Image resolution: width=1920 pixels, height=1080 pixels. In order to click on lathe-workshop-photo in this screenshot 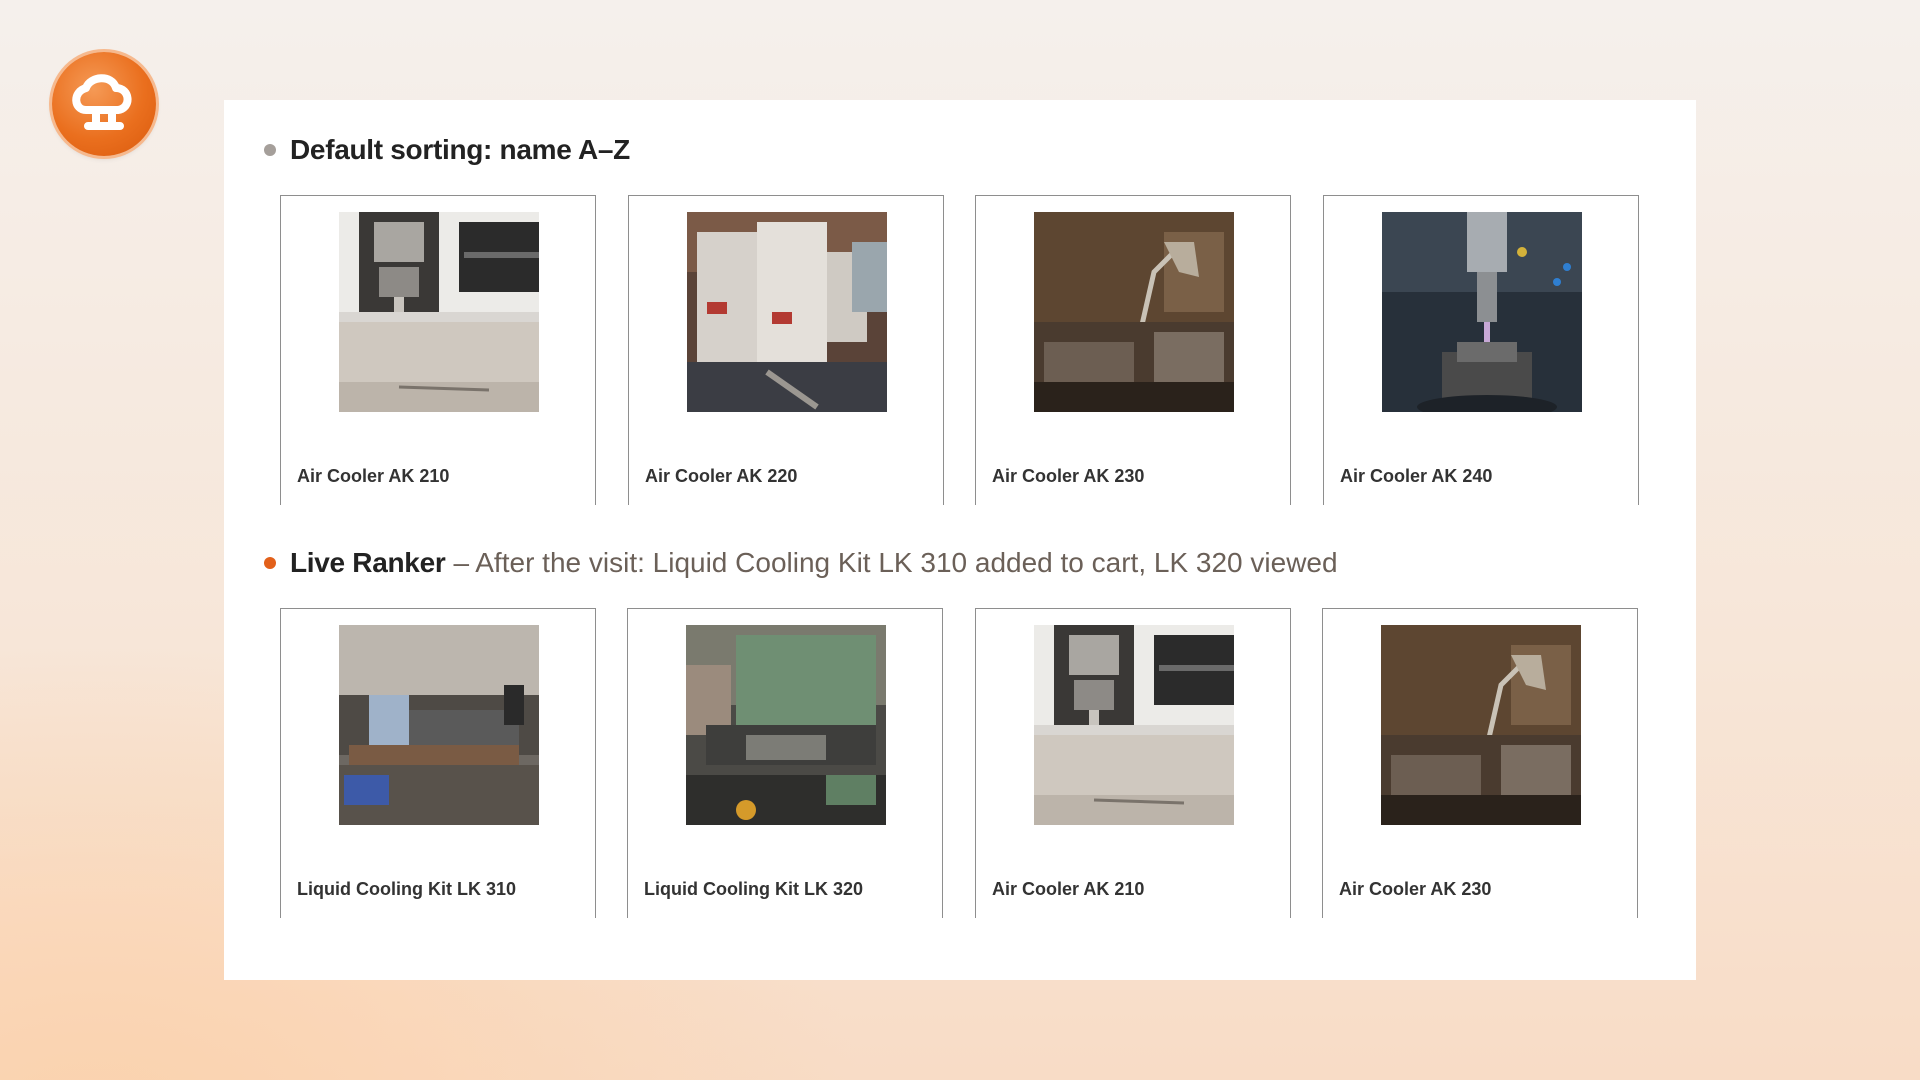, I will do `click(439, 725)`.